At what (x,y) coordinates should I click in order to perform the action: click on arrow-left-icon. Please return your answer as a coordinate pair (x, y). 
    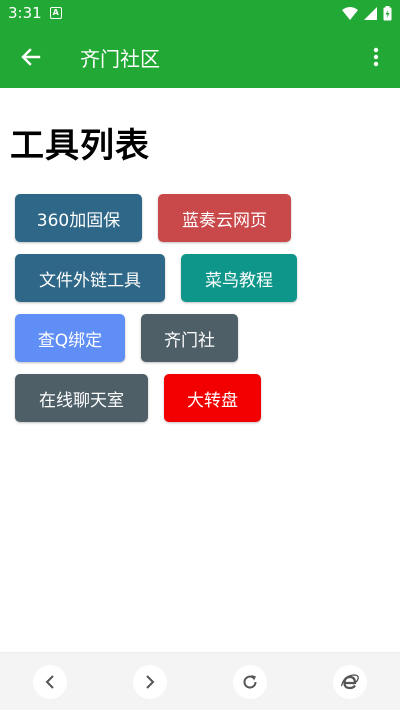
    Looking at the image, I should click on (31, 57).